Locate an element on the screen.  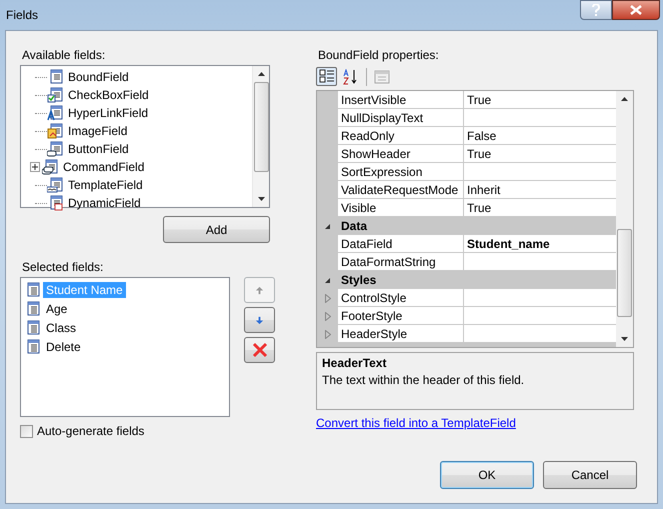
expand-icon is located at coordinates (35, 167).